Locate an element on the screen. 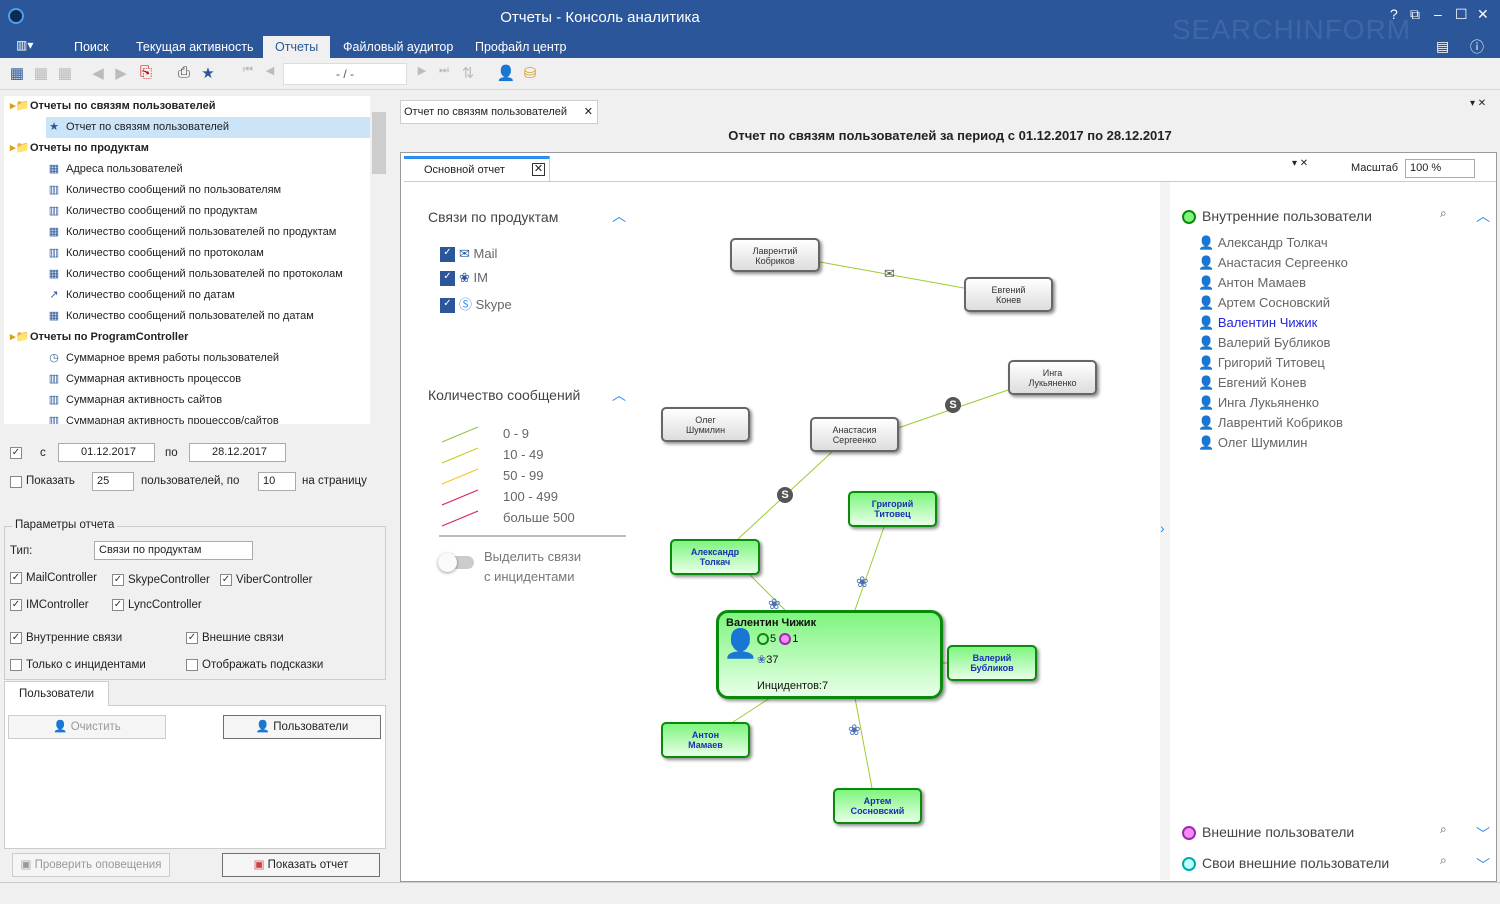 The height and width of the screenshot is (904, 1500). check-alerts-button: ▣ Проверить оповещения is located at coordinates (91, 865).